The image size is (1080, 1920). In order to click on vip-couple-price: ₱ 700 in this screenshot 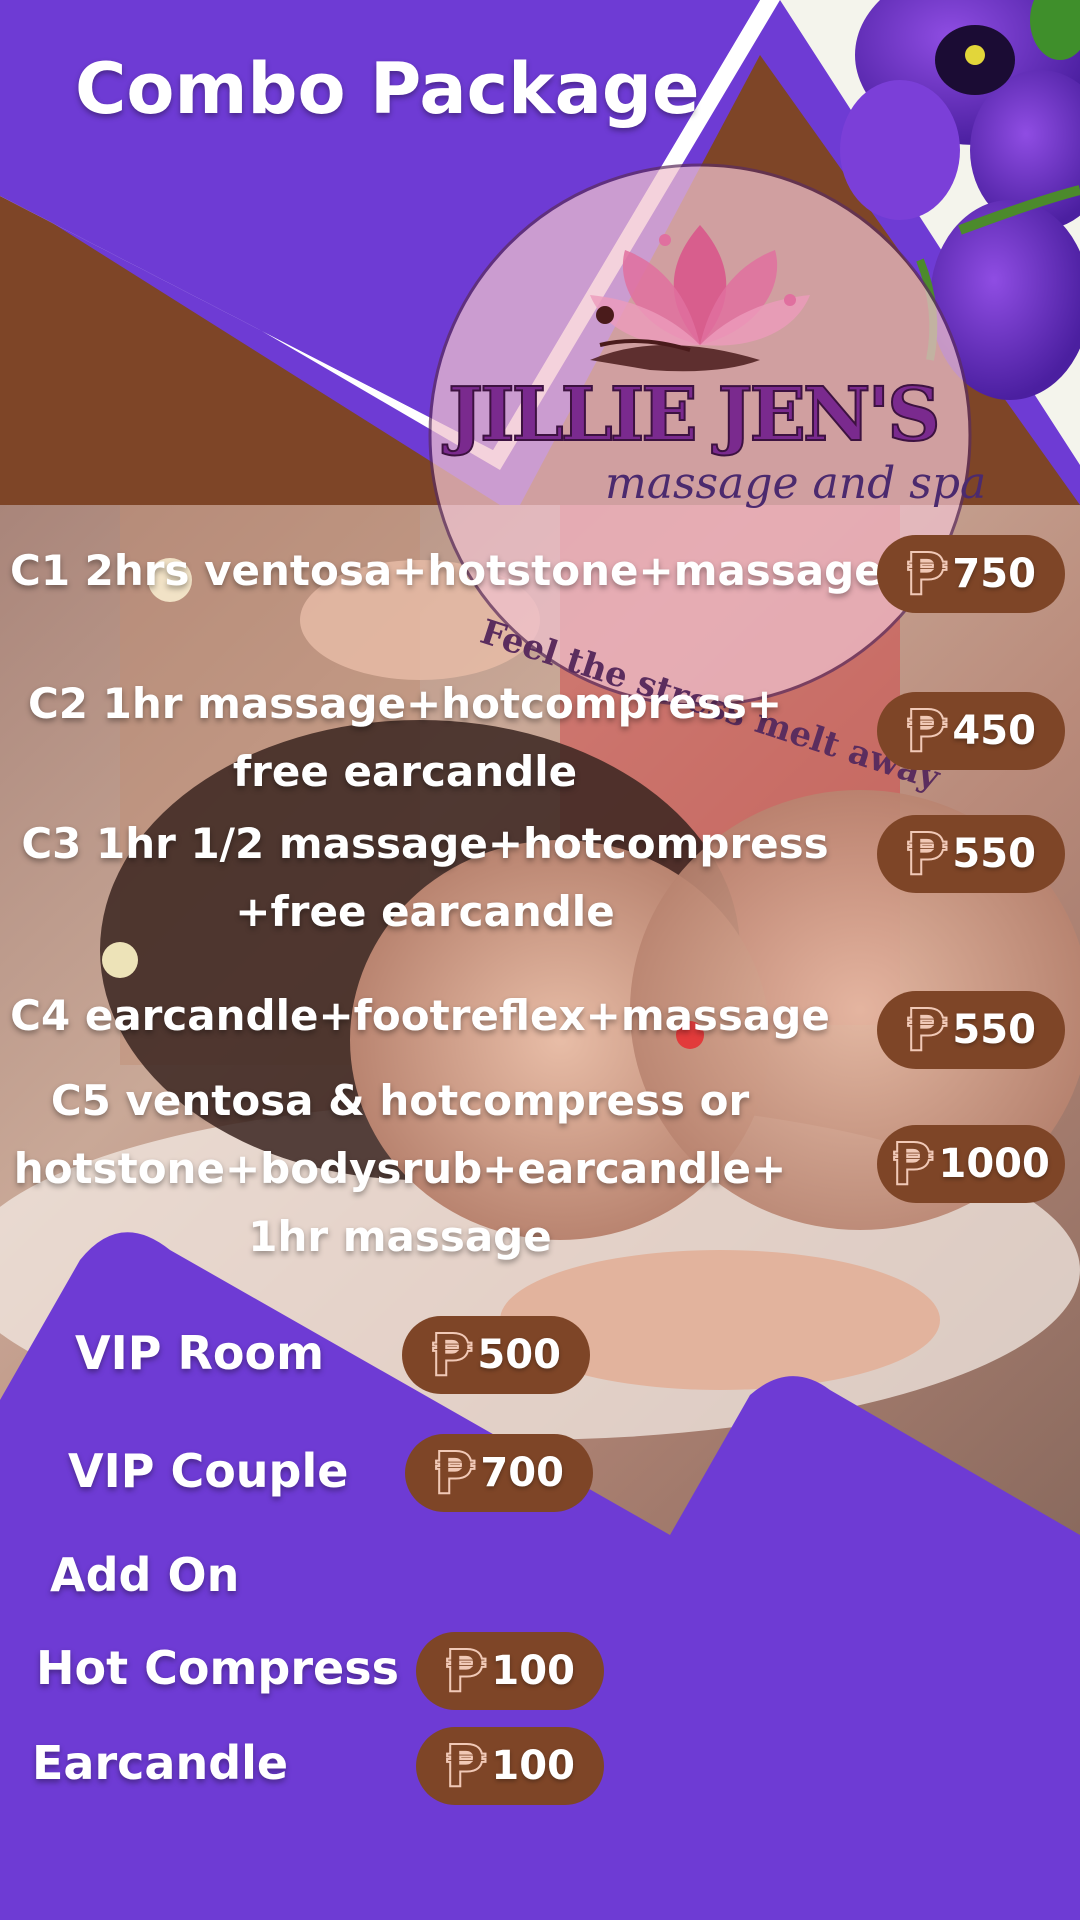, I will do `click(499, 1473)`.